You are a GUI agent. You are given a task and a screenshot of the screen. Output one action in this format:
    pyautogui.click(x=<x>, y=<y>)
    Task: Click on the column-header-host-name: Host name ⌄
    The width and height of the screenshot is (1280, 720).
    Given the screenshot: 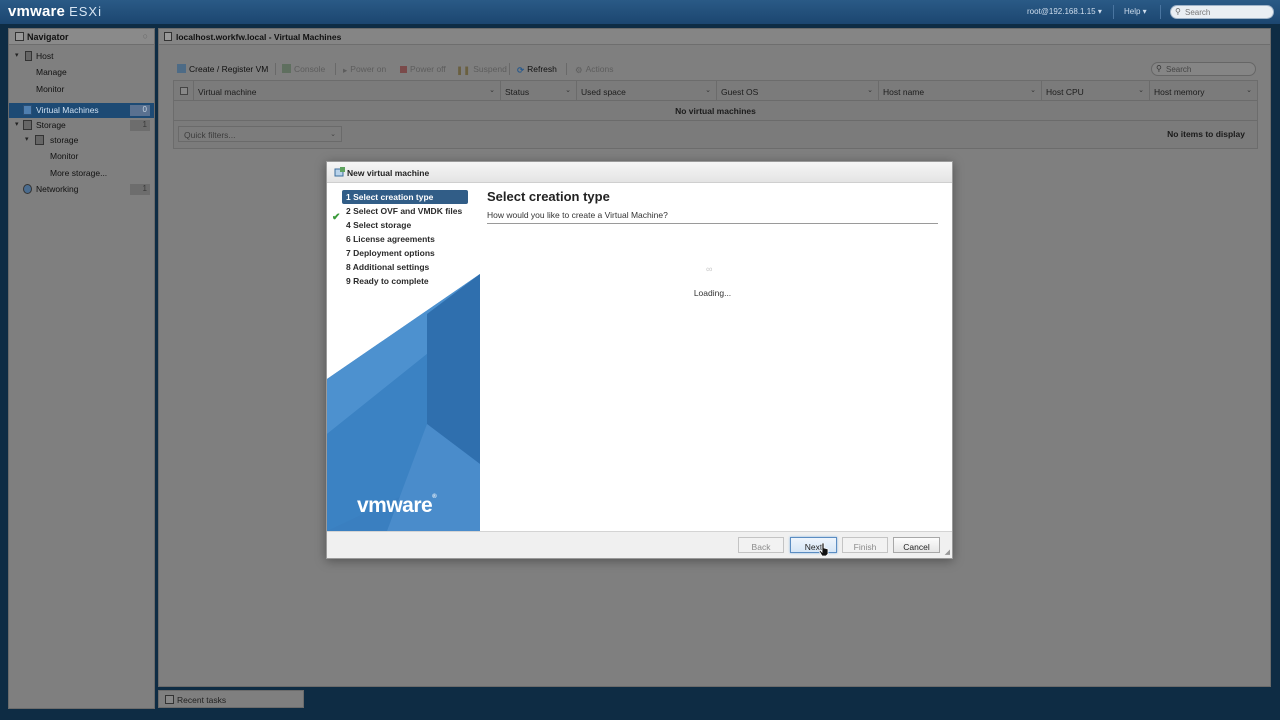 What is the action you would take?
    pyautogui.click(x=960, y=91)
    